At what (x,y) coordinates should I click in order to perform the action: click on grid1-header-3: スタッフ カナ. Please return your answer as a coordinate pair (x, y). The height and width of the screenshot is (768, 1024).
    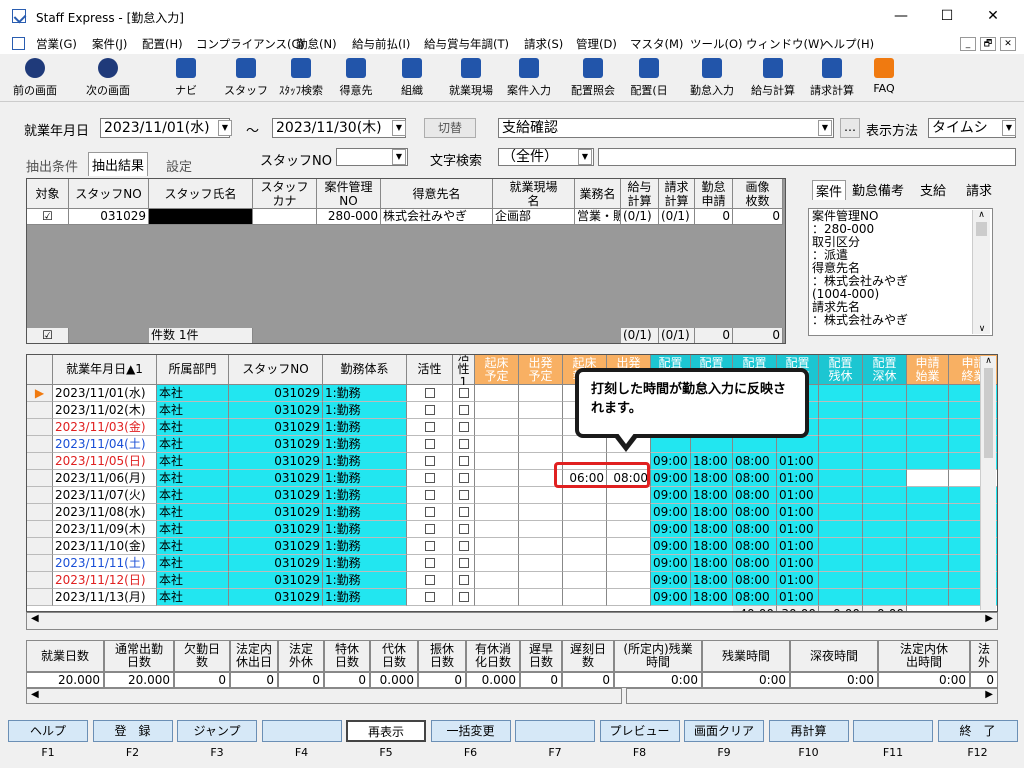
    Looking at the image, I should click on (285, 194).